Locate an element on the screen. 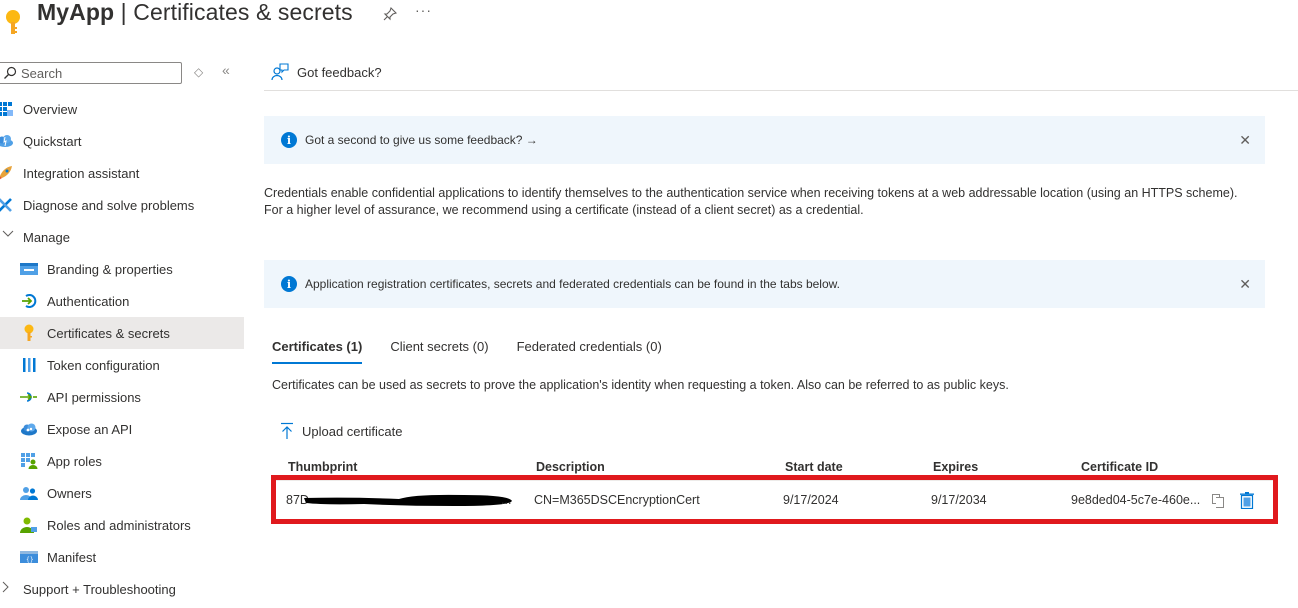 This screenshot has height=608, width=1298. app-name: MyApp is located at coordinates (76, 12).